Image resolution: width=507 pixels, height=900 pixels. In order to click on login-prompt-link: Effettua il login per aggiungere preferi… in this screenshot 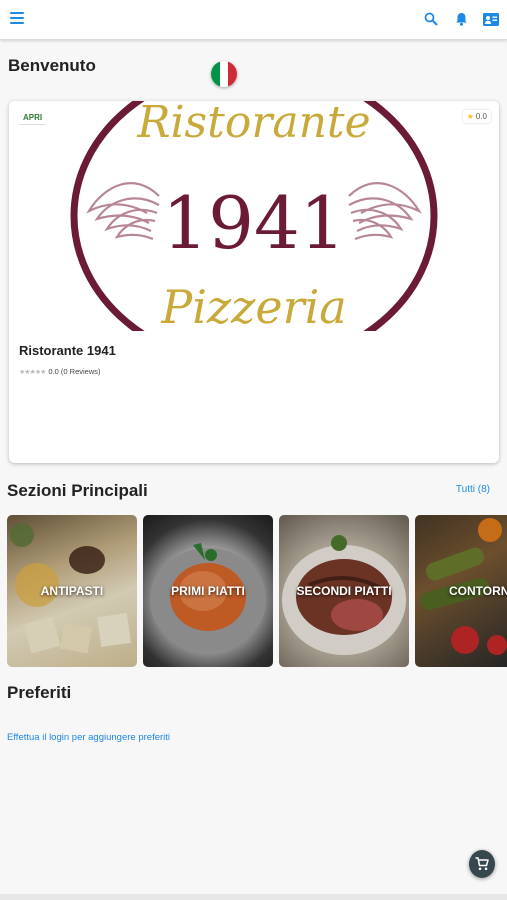, I will do `click(88, 737)`.